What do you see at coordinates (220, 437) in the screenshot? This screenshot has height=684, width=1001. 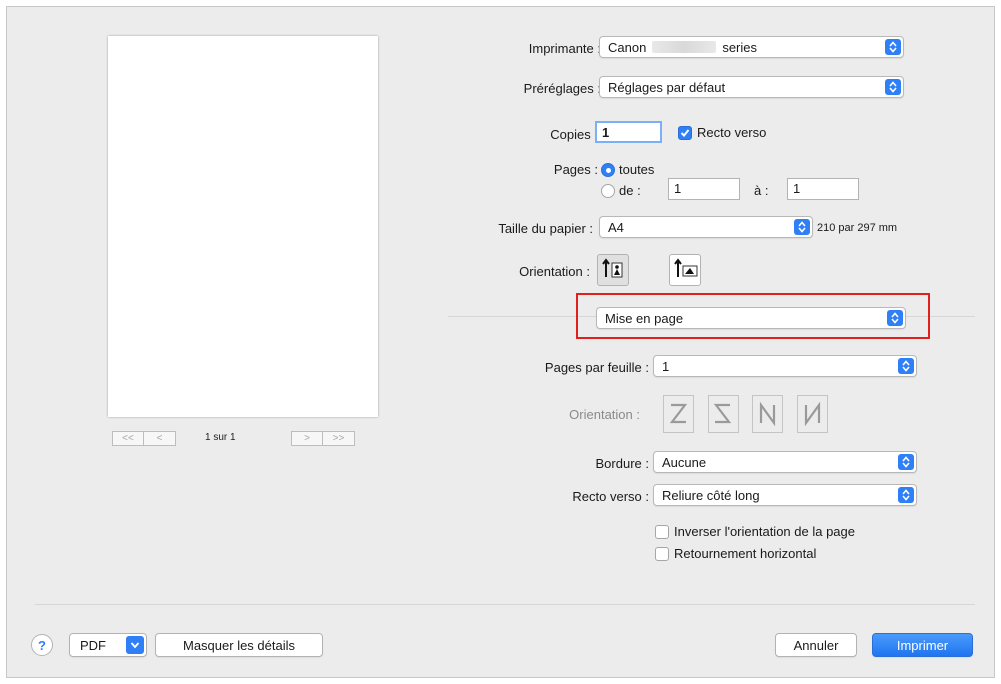 I see `page-indicator: 1 sur 1` at bounding box center [220, 437].